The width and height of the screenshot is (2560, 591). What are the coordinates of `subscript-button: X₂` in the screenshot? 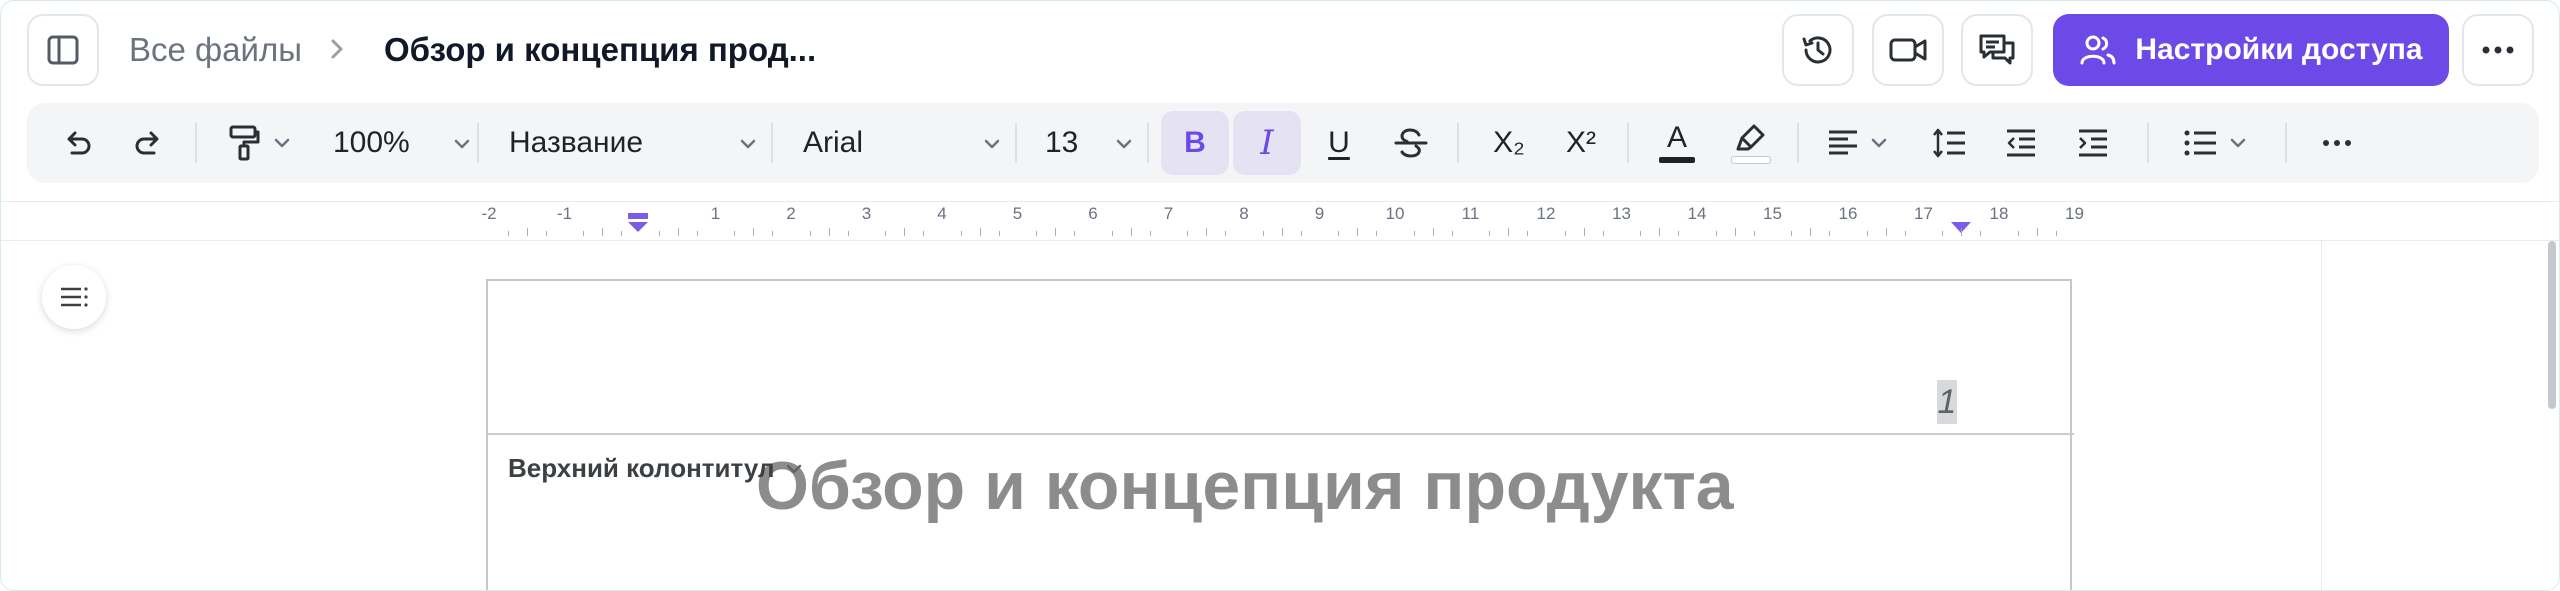 It's located at (1509, 143).